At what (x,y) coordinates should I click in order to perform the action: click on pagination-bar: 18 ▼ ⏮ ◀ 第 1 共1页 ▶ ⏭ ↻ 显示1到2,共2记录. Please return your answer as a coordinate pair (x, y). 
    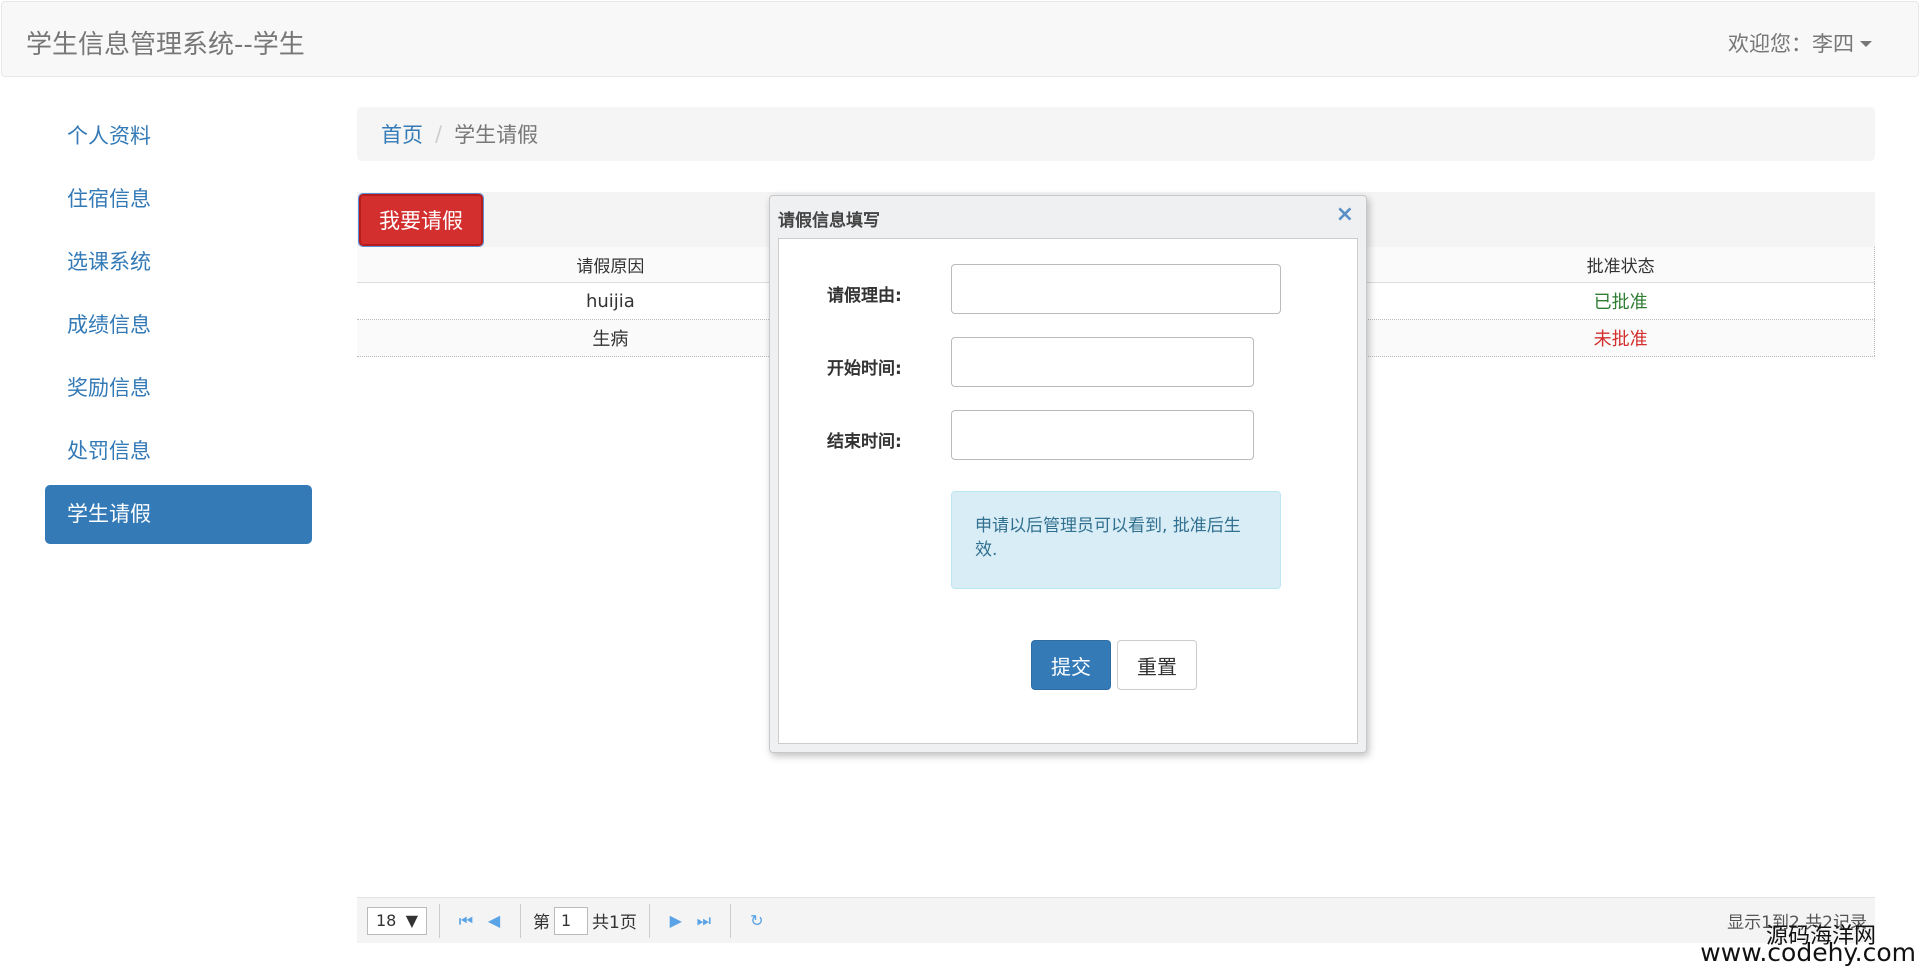
    Looking at the image, I should click on (1116, 920).